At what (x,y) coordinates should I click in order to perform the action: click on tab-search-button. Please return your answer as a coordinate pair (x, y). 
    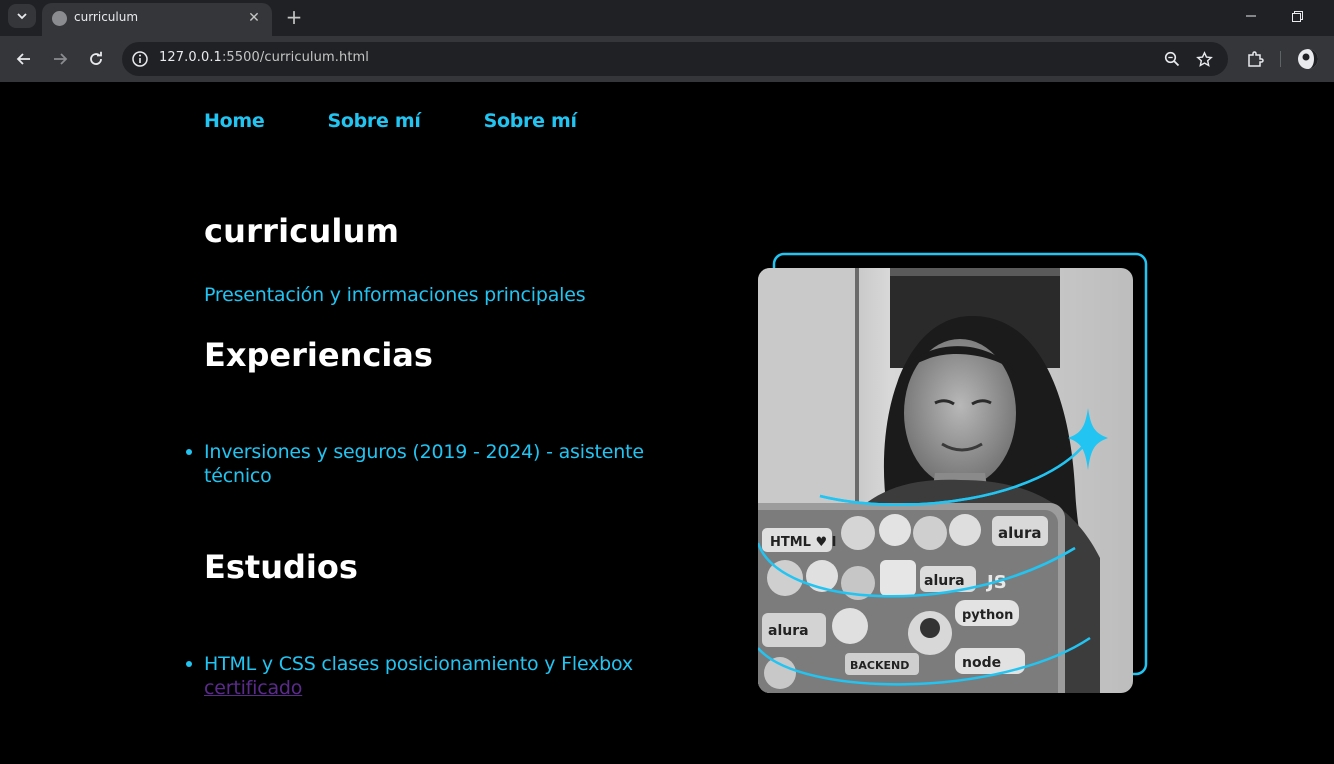
    Looking at the image, I should click on (22, 16).